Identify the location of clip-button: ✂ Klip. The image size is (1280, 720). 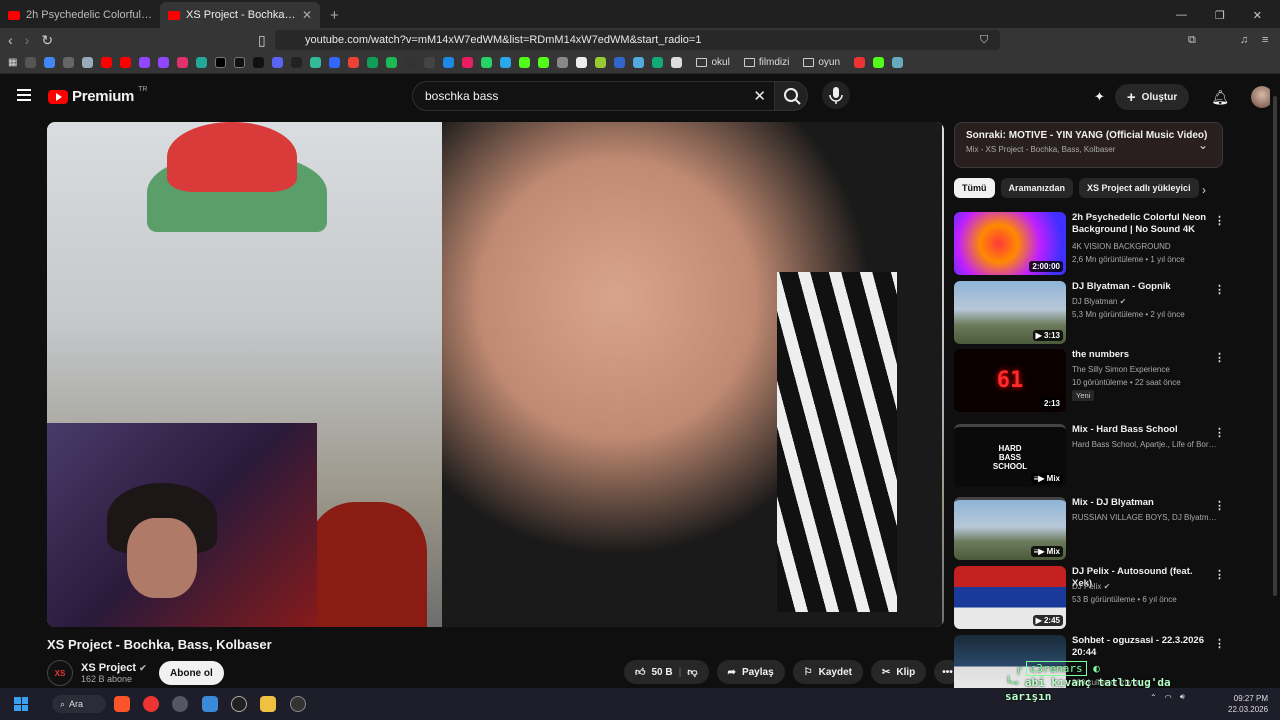
(898, 672).